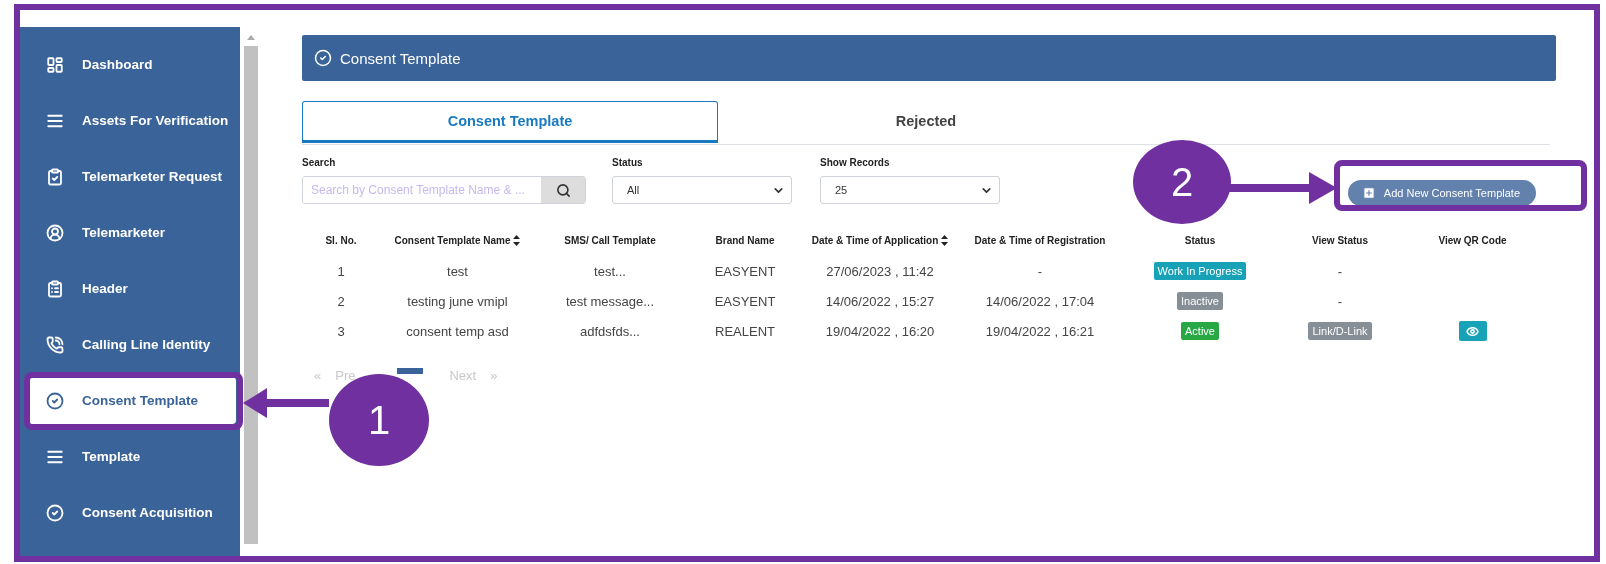  What do you see at coordinates (880, 271) in the screenshot?
I see `table-cell: 27/06/2023 , 11:42` at bounding box center [880, 271].